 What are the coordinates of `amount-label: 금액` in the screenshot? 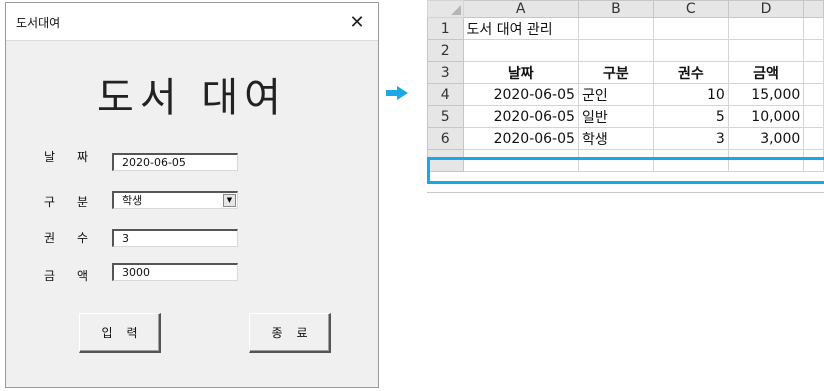 It's located at (77, 276).